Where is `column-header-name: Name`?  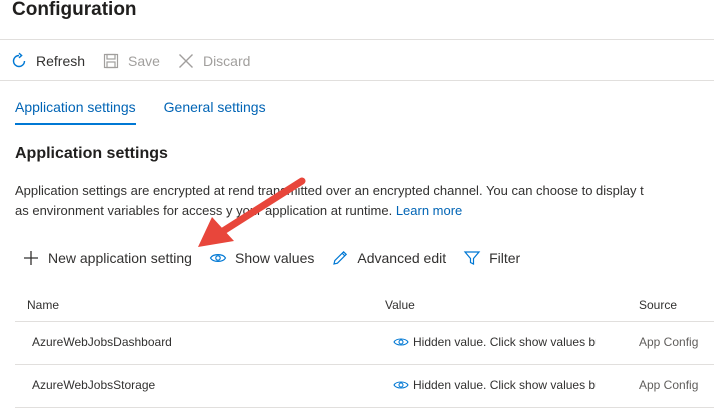 column-header-name: Name is located at coordinates (43, 305).